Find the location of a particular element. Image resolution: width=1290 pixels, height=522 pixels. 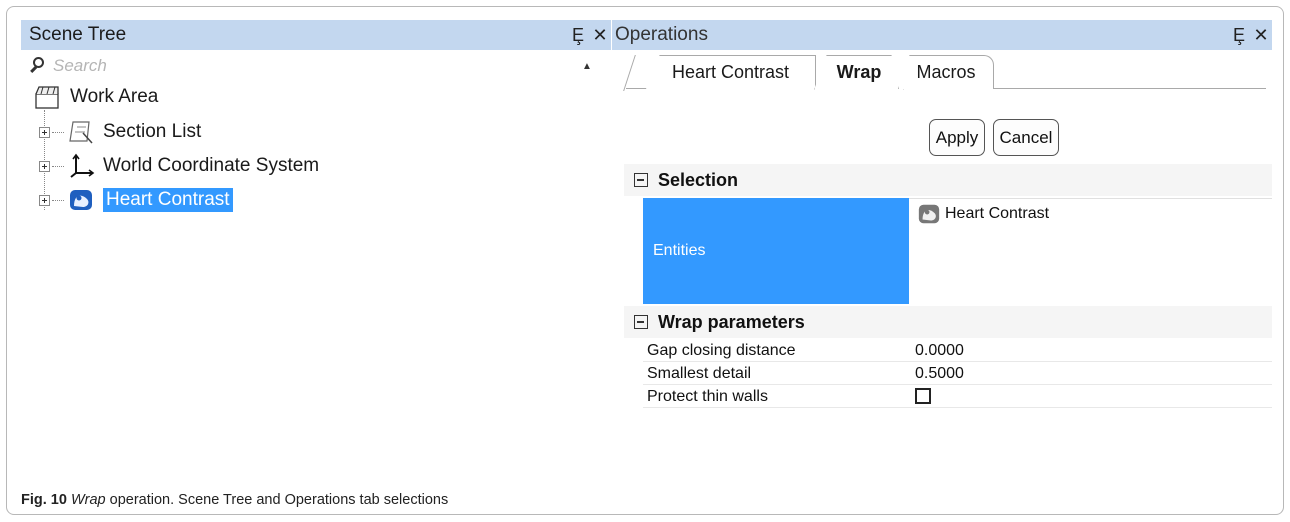

param-value is located at coordinates (1092, 397).